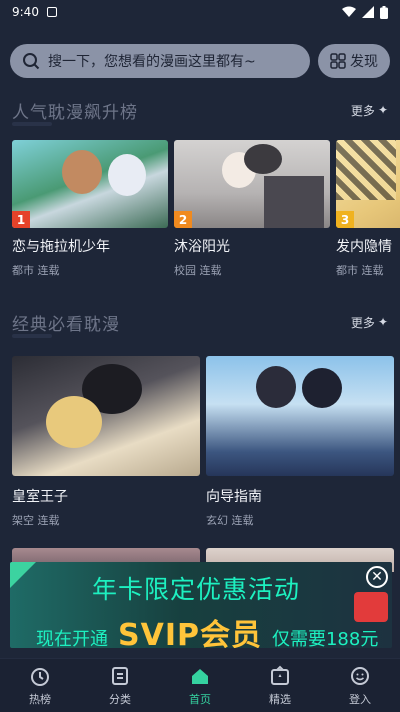 The height and width of the screenshot is (712, 400). Describe the element at coordinates (371, 607) in the screenshot. I see `gift-icon` at that location.